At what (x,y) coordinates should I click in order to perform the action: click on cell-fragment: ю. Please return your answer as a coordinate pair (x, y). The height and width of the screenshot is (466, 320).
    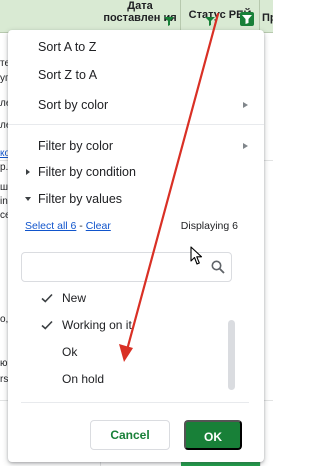
    Looking at the image, I should click on (4, 363).